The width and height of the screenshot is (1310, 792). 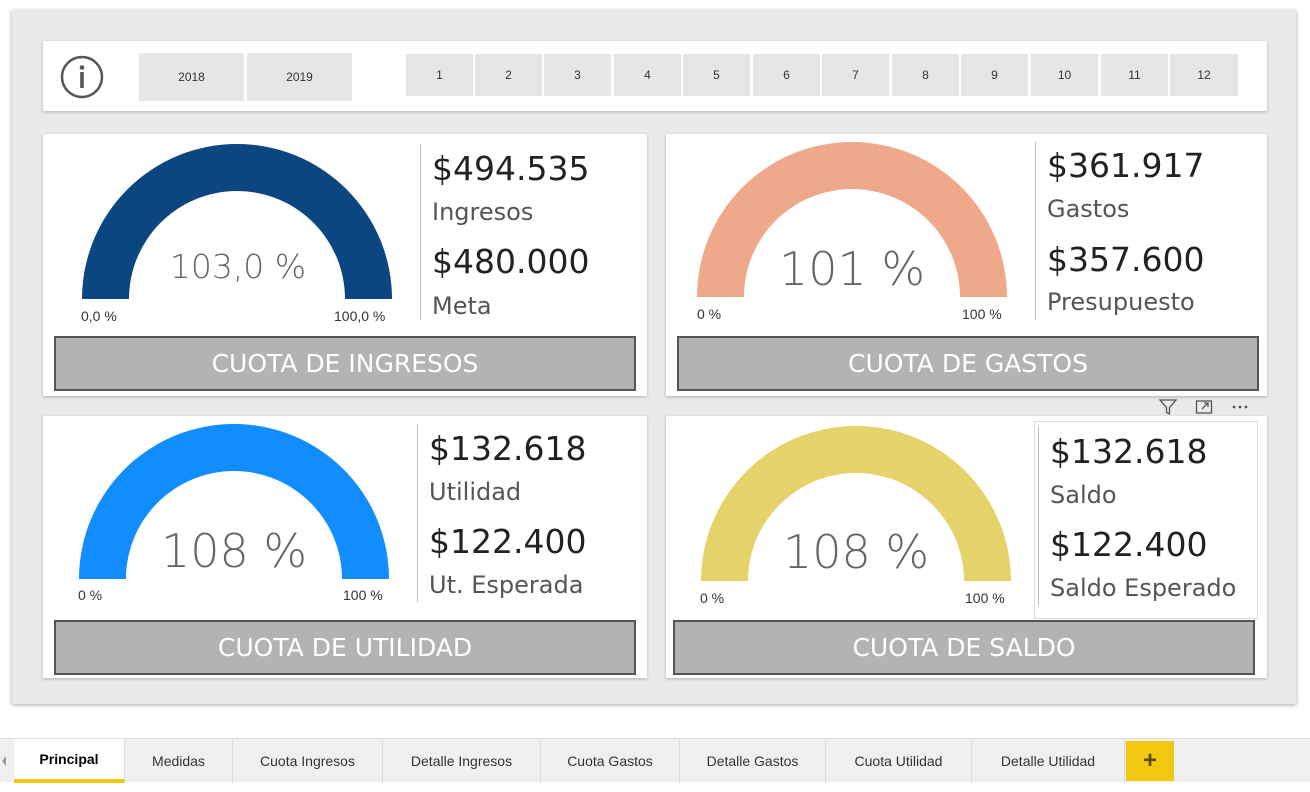 What do you see at coordinates (299, 77) in the screenshot?
I see `year-slicer-2019: 2019` at bounding box center [299, 77].